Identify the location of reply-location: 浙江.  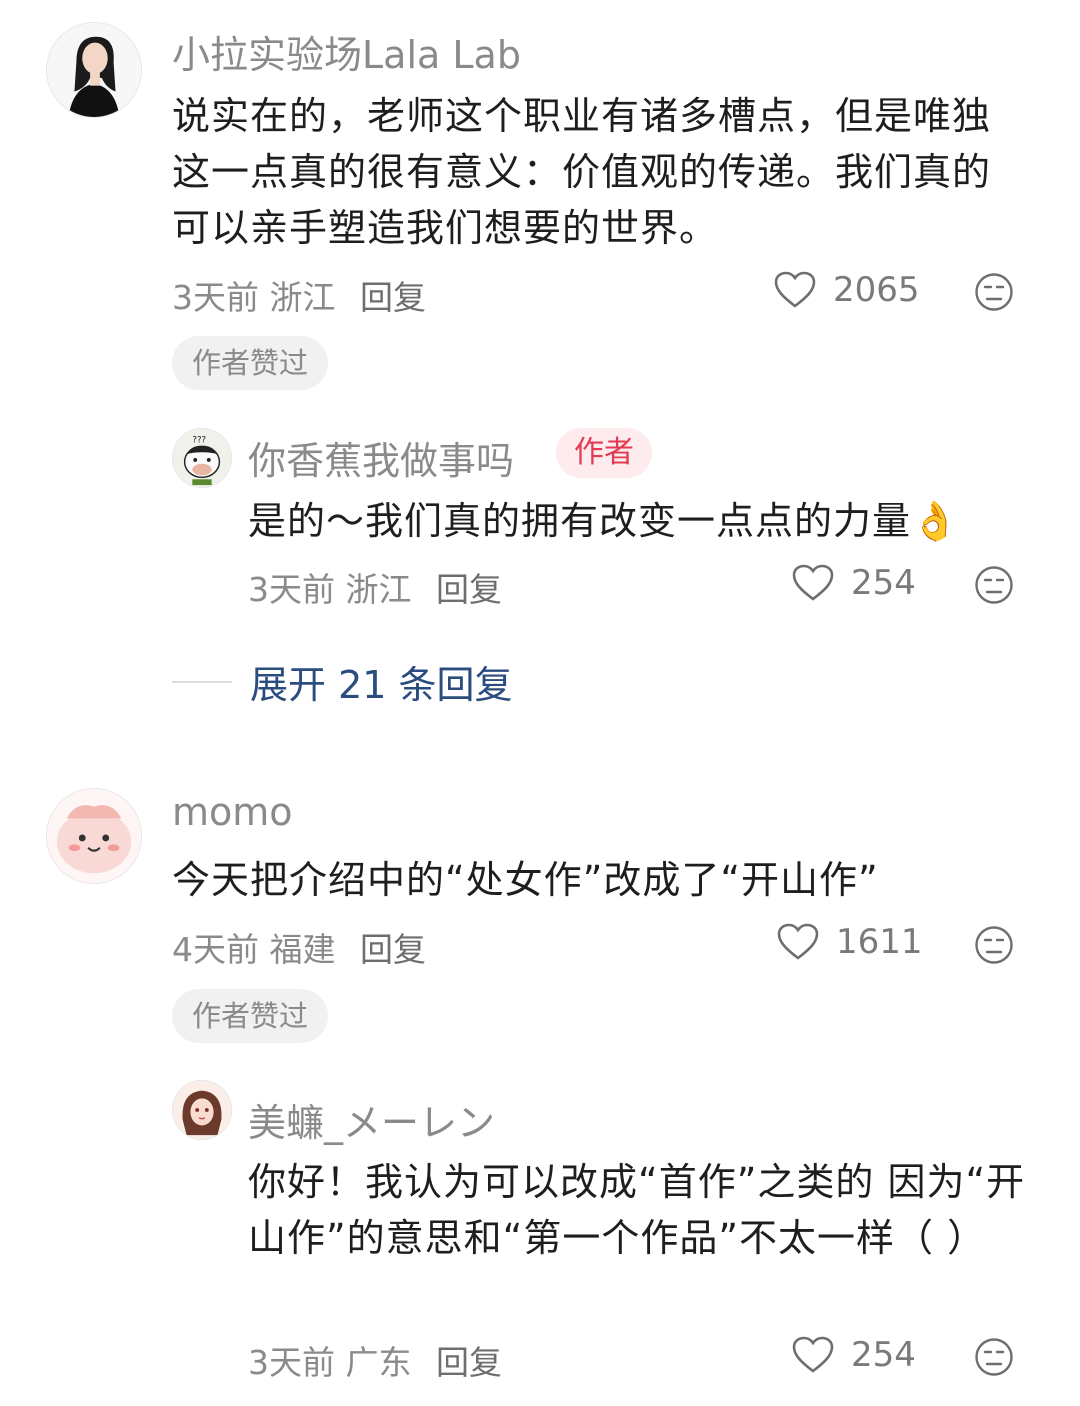
(378, 589).